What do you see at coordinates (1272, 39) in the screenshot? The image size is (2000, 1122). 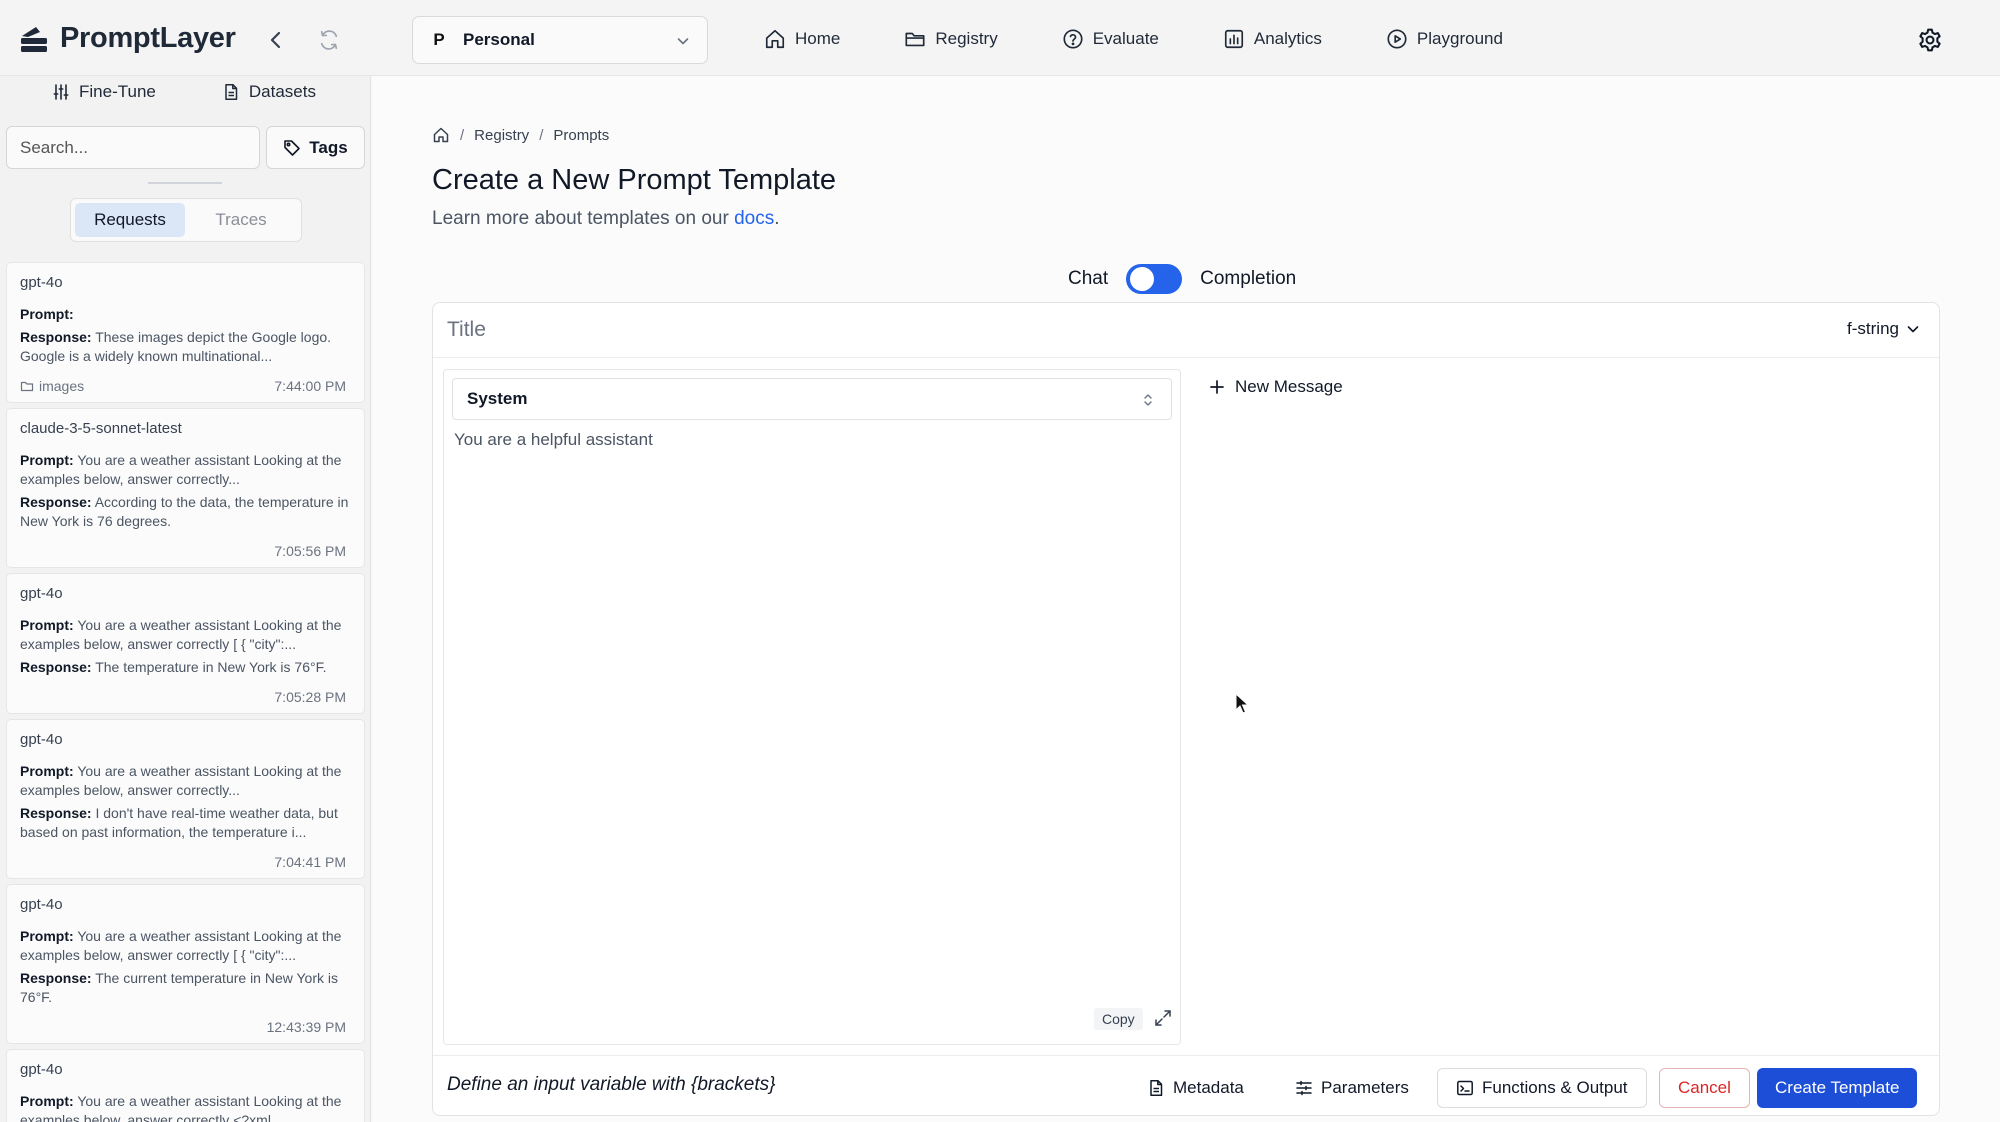 I see `nav-analytics: Analytics` at bounding box center [1272, 39].